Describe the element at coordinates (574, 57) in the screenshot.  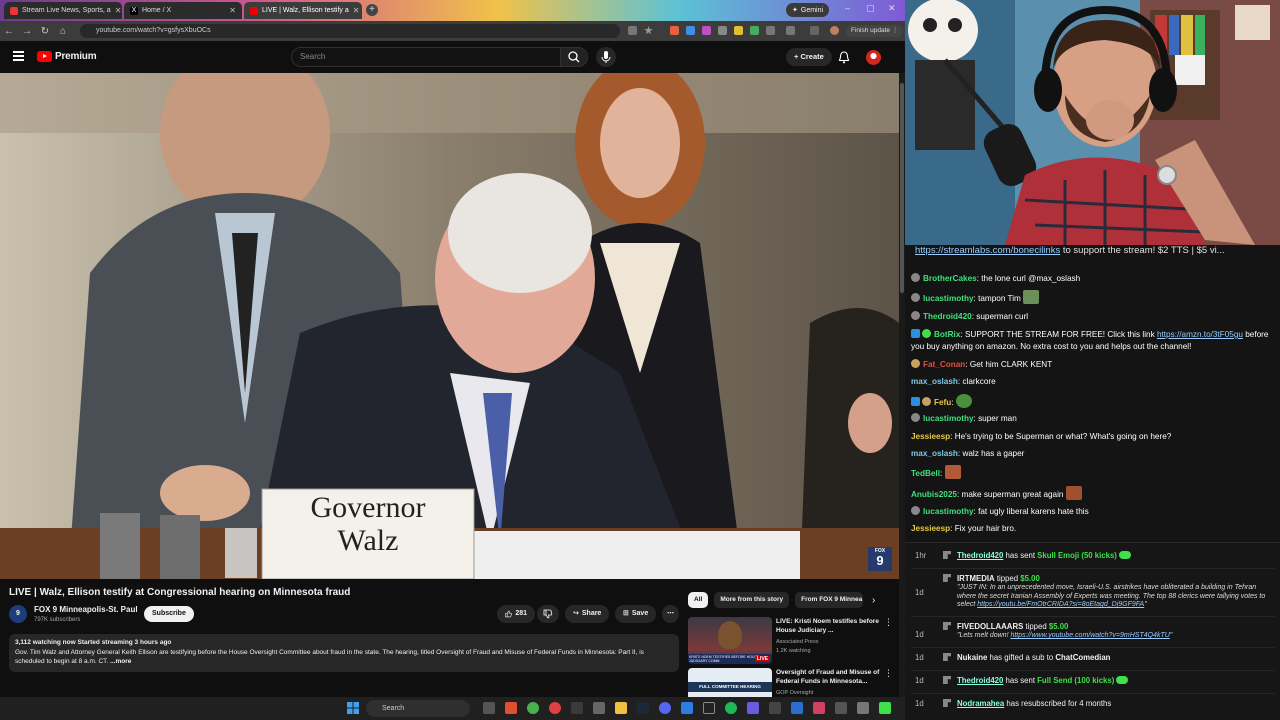
I see `search-button` at that location.